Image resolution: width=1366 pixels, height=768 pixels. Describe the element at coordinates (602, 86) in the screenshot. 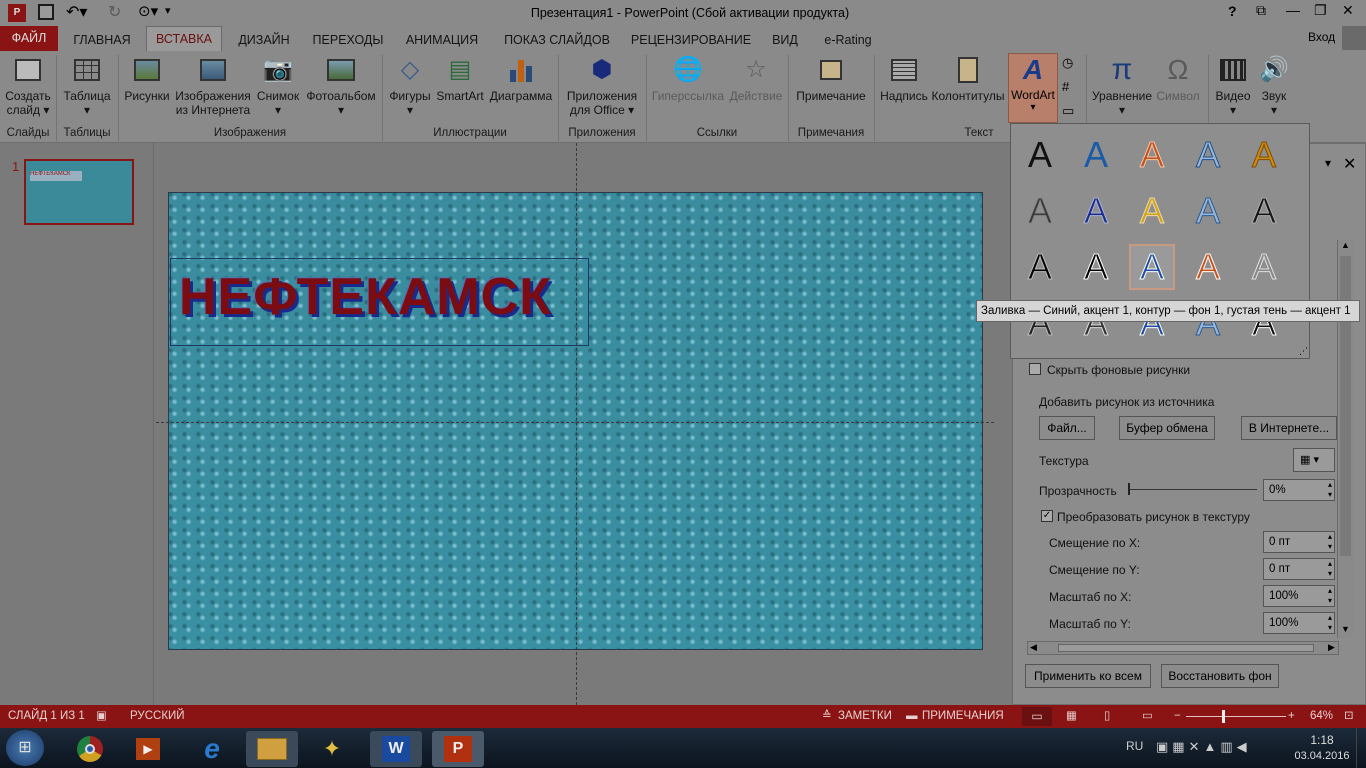

I see `office-apps-button: ⬢ Приложения для Office ▾` at that location.